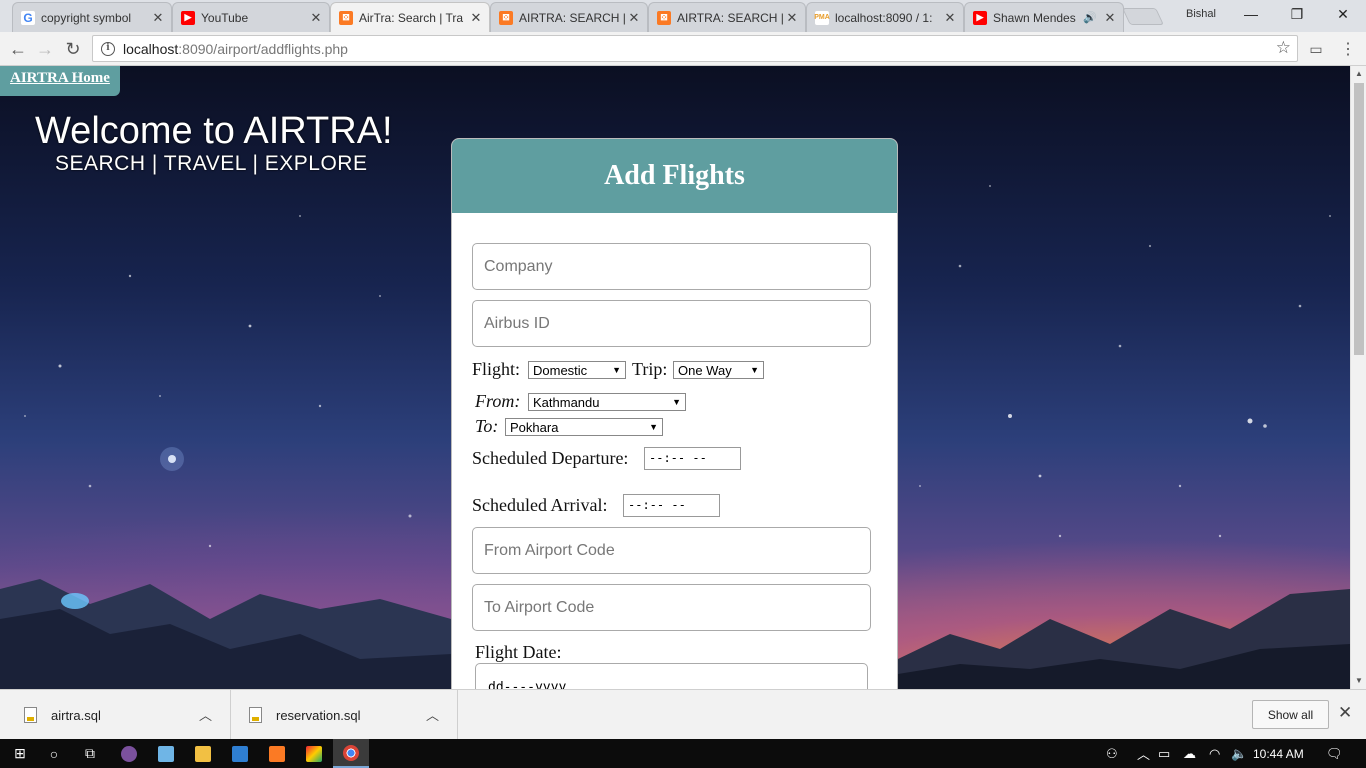  I want to click on tab-copyright-symbol: G copyright symbol ✕, so click(92, 17).